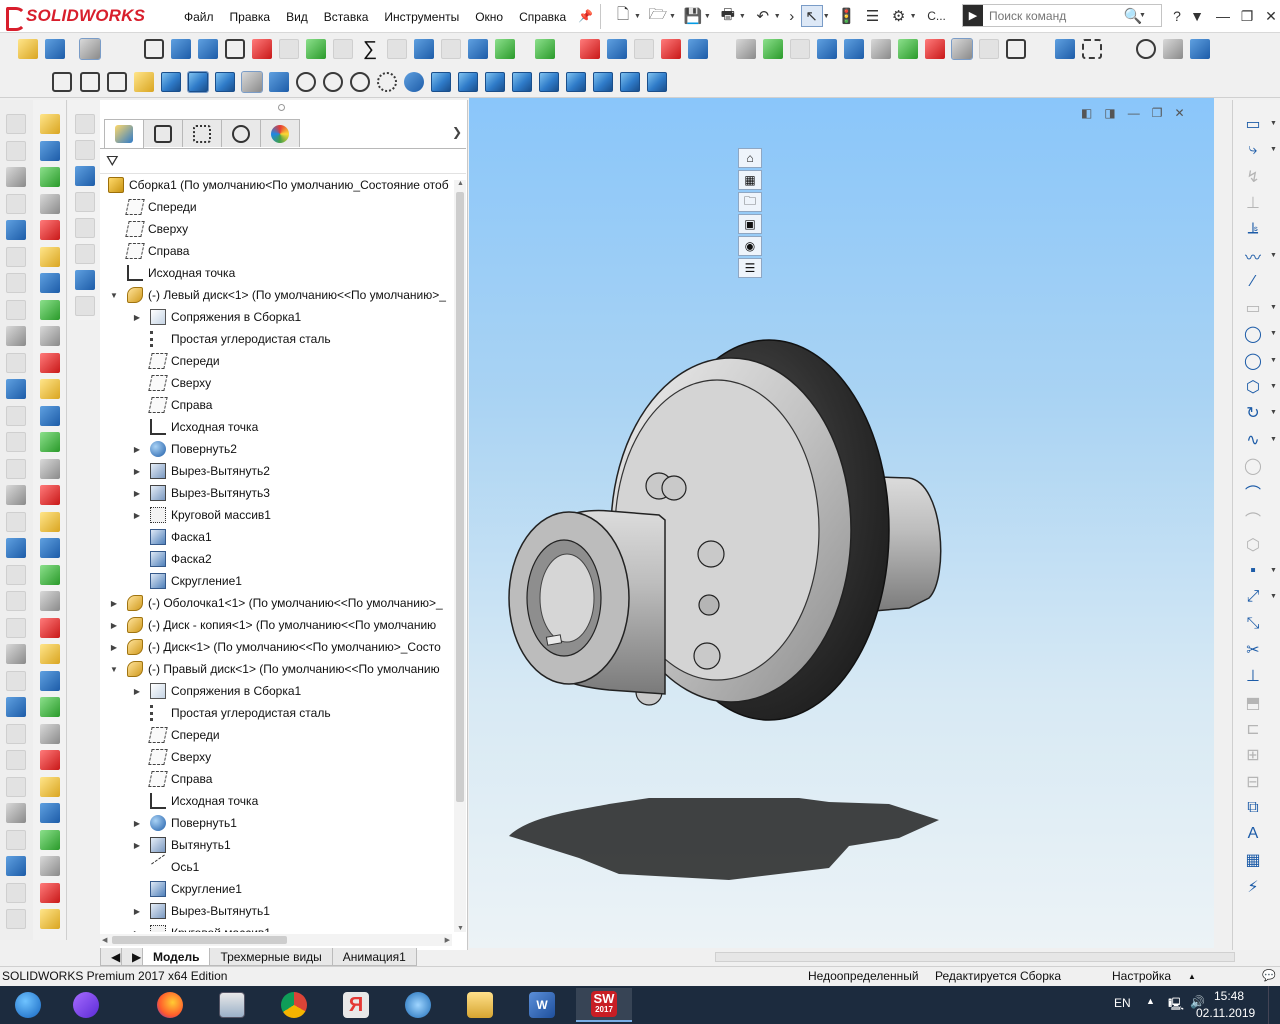 The image size is (1280, 1024). I want to click on tab-scroll-left: ◀, so click(111, 957).